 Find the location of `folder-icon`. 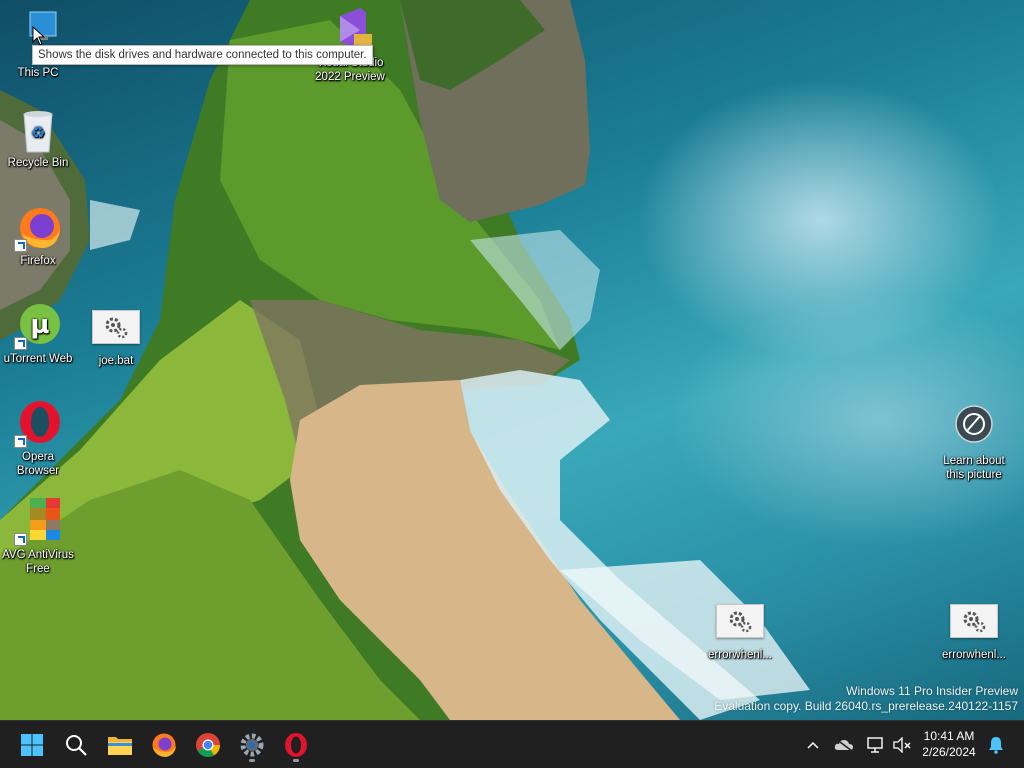

folder-icon is located at coordinates (120, 746).